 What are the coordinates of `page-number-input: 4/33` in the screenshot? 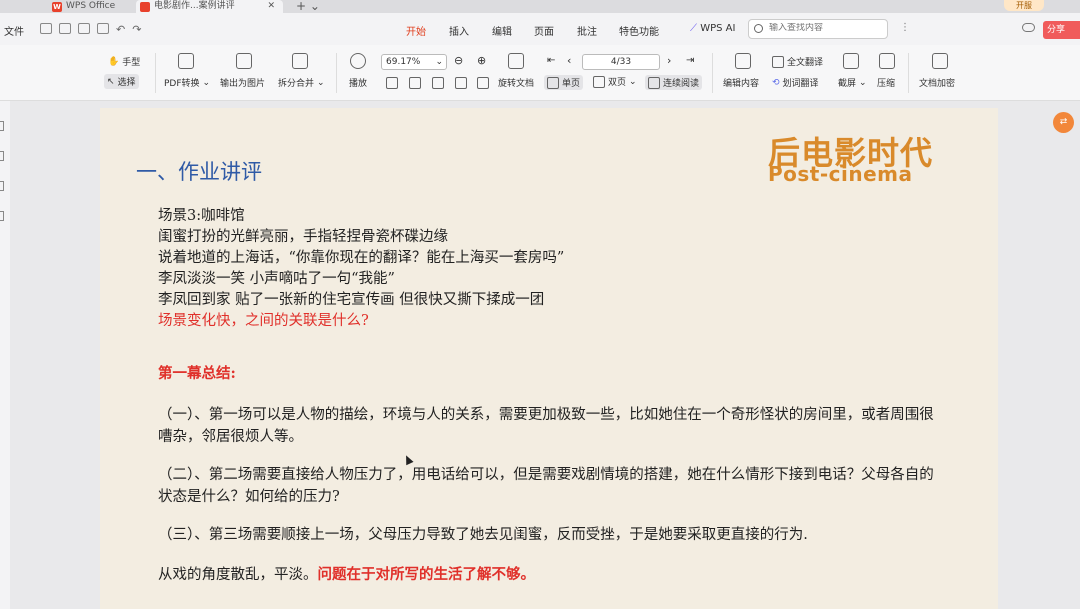 It's located at (621, 62).